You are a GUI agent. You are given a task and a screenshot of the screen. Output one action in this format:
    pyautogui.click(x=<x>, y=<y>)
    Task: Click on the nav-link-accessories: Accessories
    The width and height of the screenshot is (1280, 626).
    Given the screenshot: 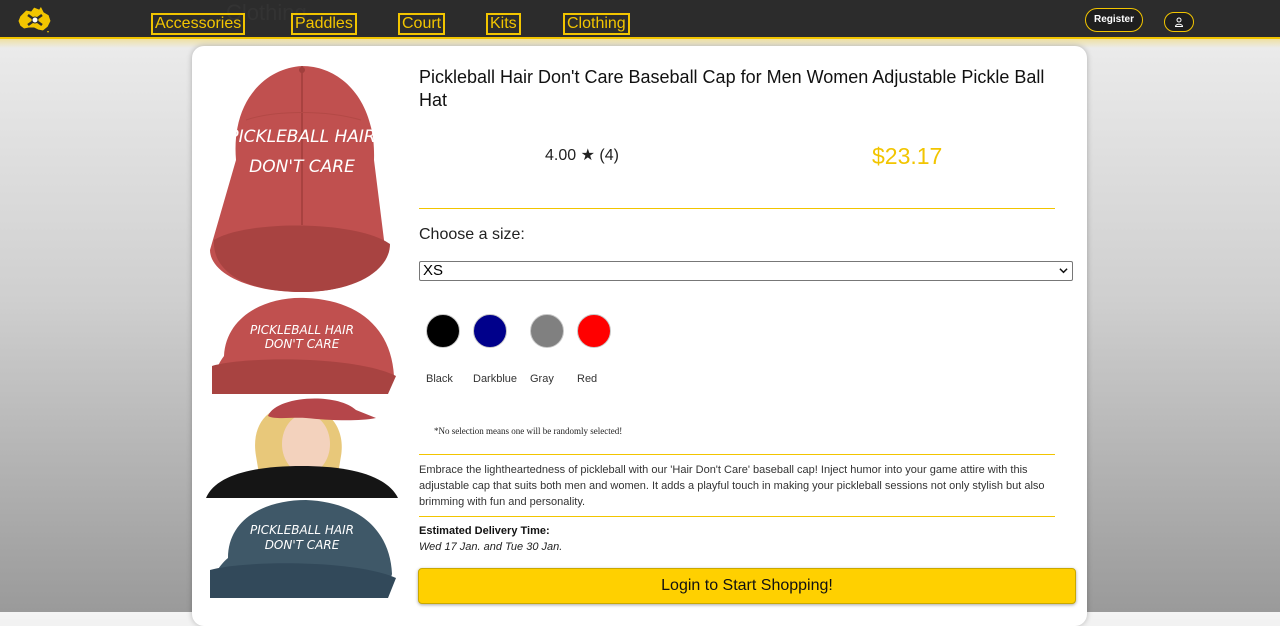 What is the action you would take?
    pyautogui.click(x=198, y=24)
    